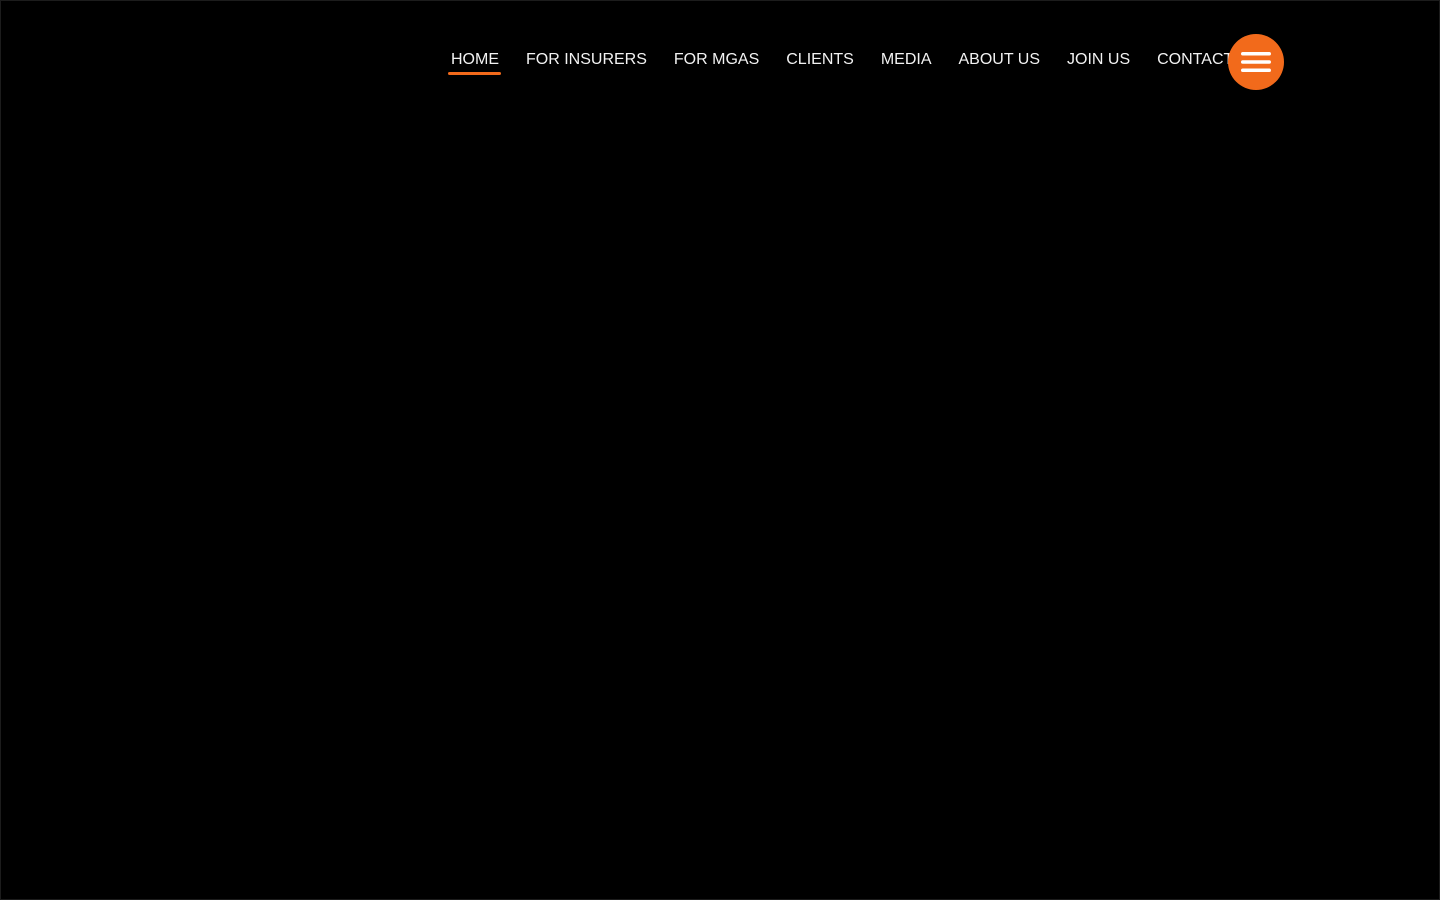 The width and height of the screenshot is (1440, 900). What do you see at coordinates (474, 62) in the screenshot?
I see `nav-item-home: HOME` at bounding box center [474, 62].